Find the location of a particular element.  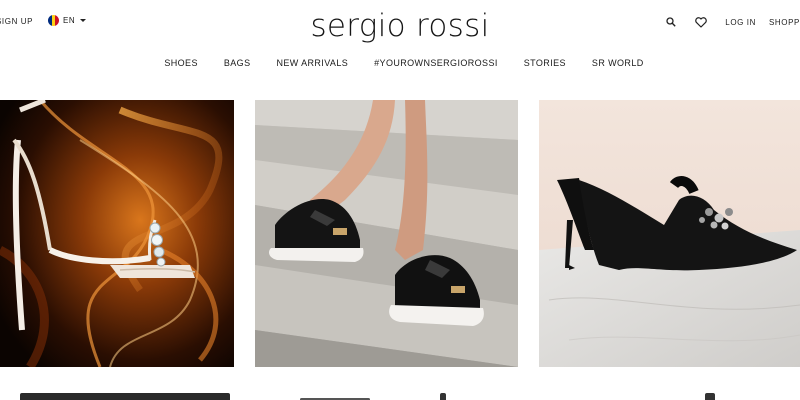

nav-item-bags: BAGS is located at coordinates (237, 63).